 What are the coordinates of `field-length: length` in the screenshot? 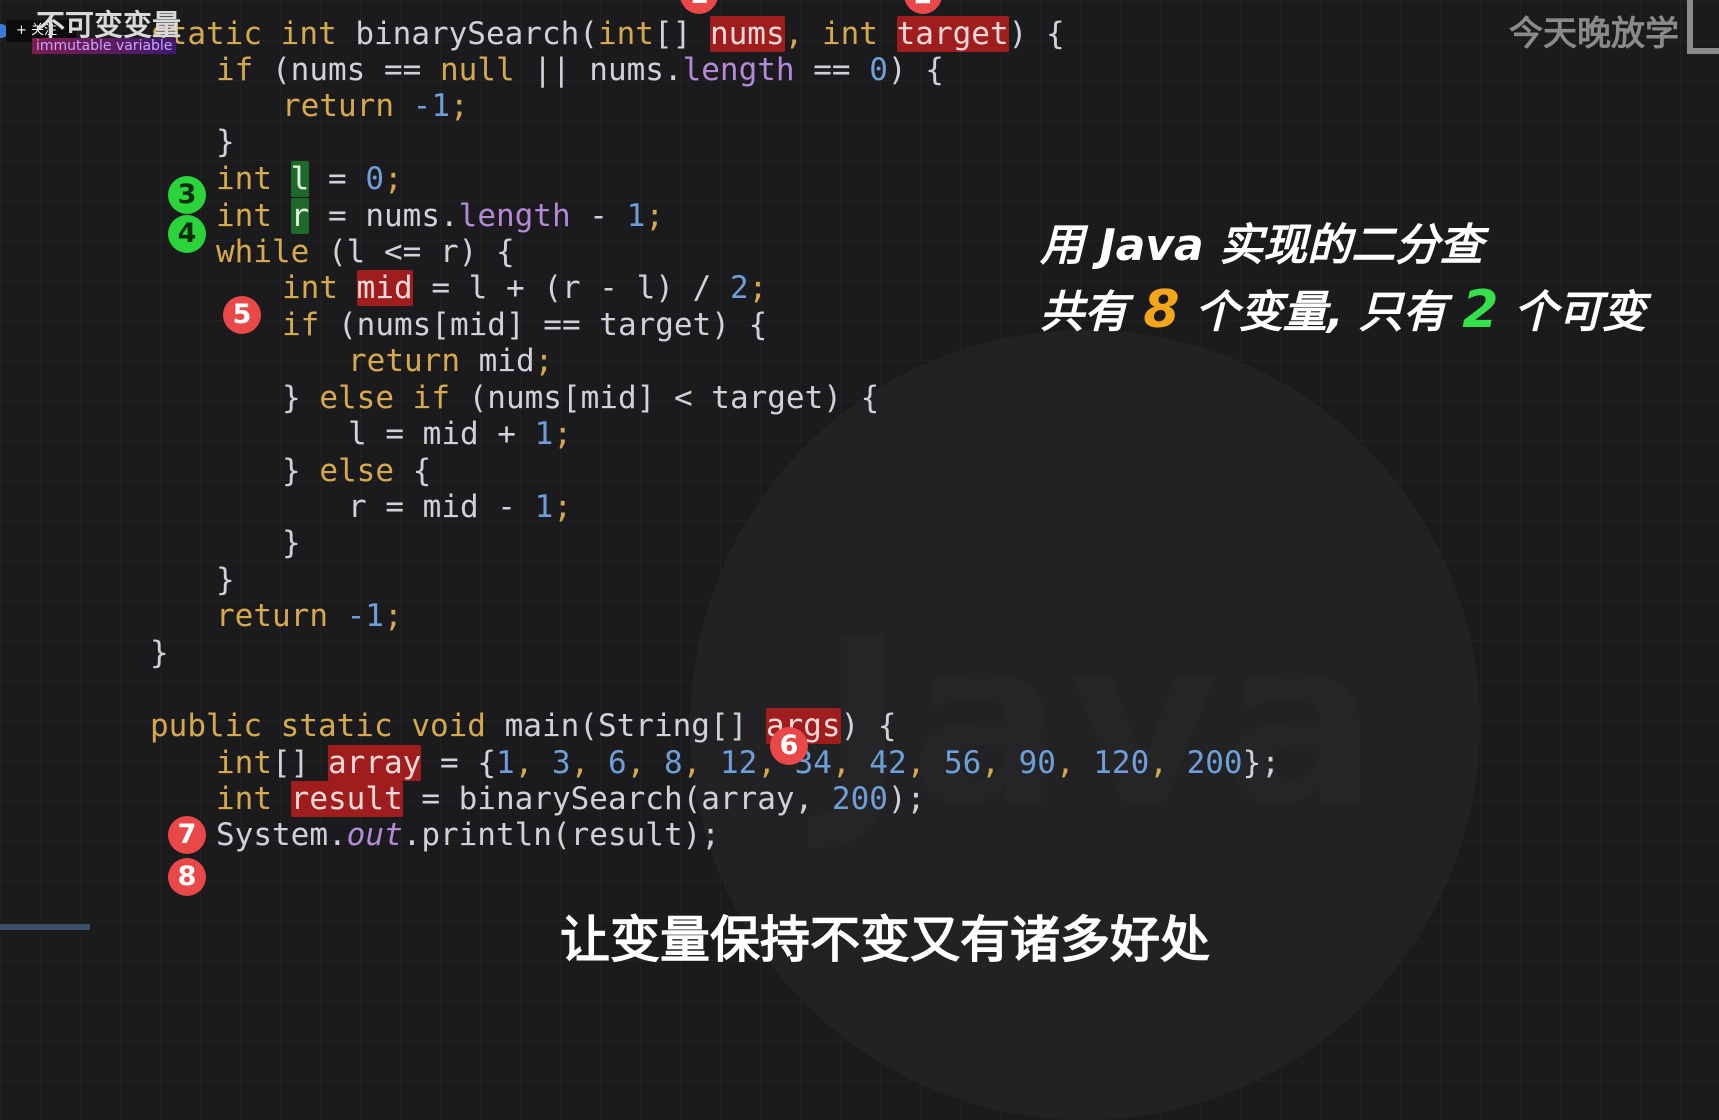 It's located at (514, 216).